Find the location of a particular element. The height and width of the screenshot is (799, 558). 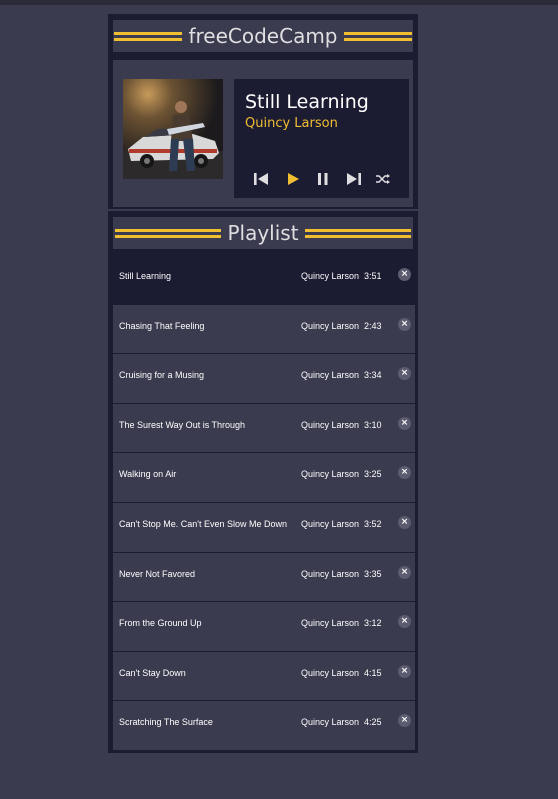

song-title: The Surest Way Out is Through is located at coordinates (182, 424).